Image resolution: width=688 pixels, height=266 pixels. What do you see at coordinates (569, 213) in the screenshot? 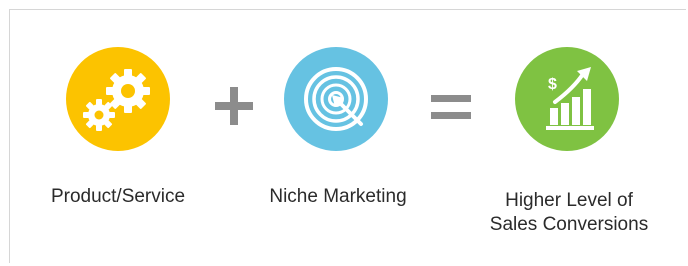
I see `sales-conversions-label: Higher Level of Sales Conversions` at bounding box center [569, 213].